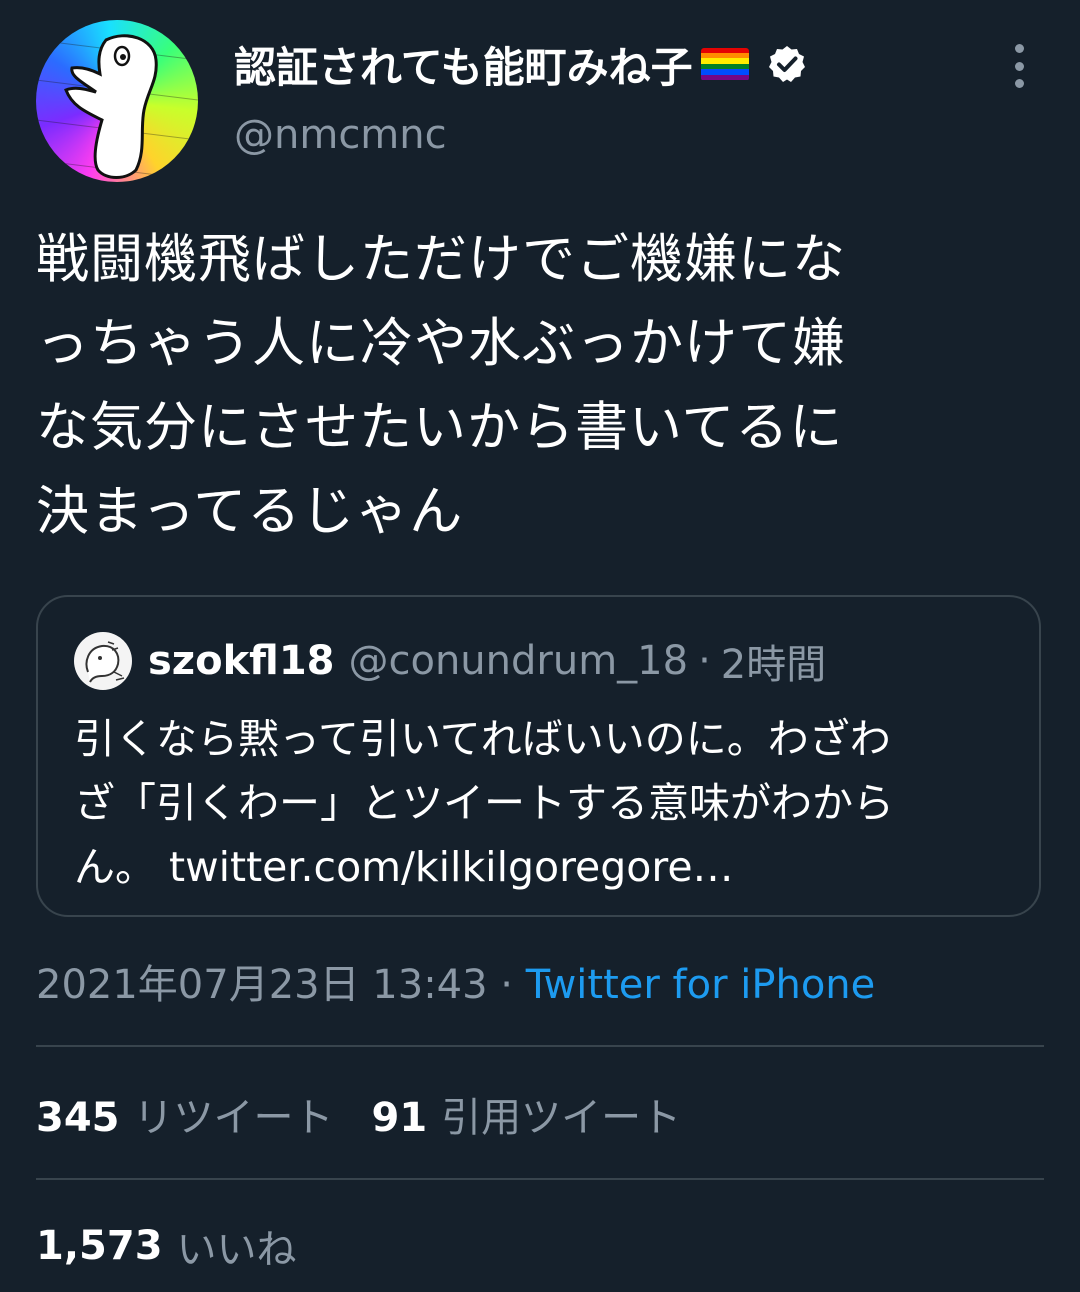 The width and height of the screenshot is (1080, 1292). What do you see at coordinates (724, 64) in the screenshot?
I see `rainbow-flag-icon` at bounding box center [724, 64].